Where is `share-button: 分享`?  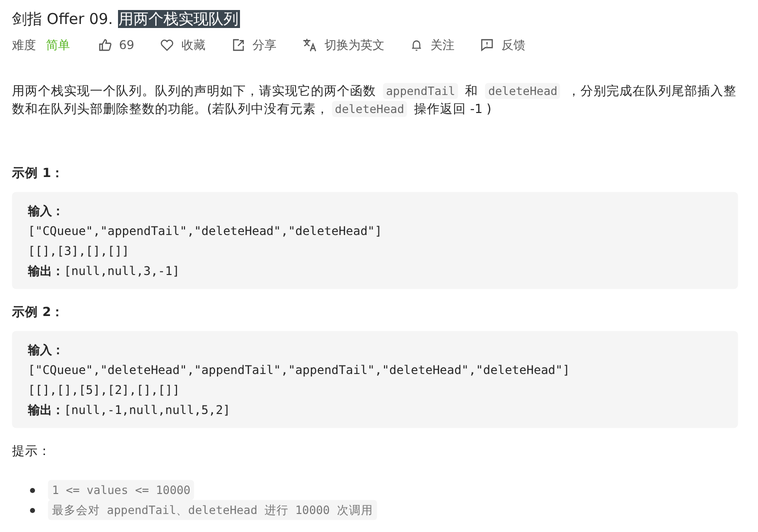 share-button: 分享 is located at coordinates (253, 45).